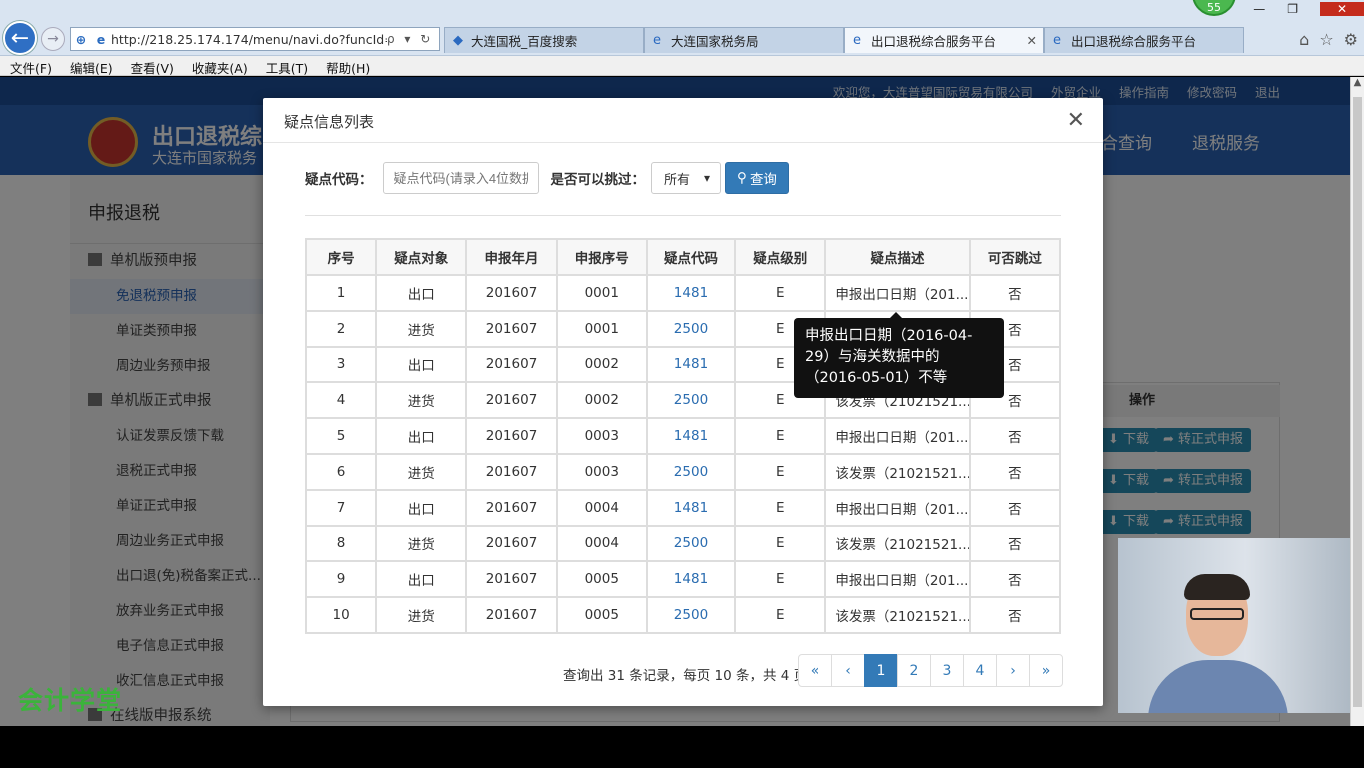 The width and height of the screenshot is (1364, 768). What do you see at coordinates (1076, 120) in the screenshot?
I see `modal-close-icon: ✕` at bounding box center [1076, 120].